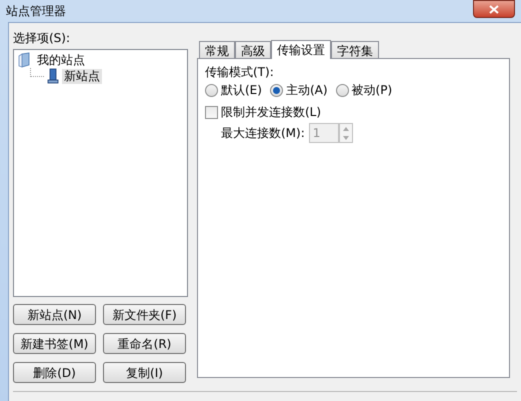  What do you see at coordinates (253, 49) in the screenshot?
I see `tab: 高级` at bounding box center [253, 49].